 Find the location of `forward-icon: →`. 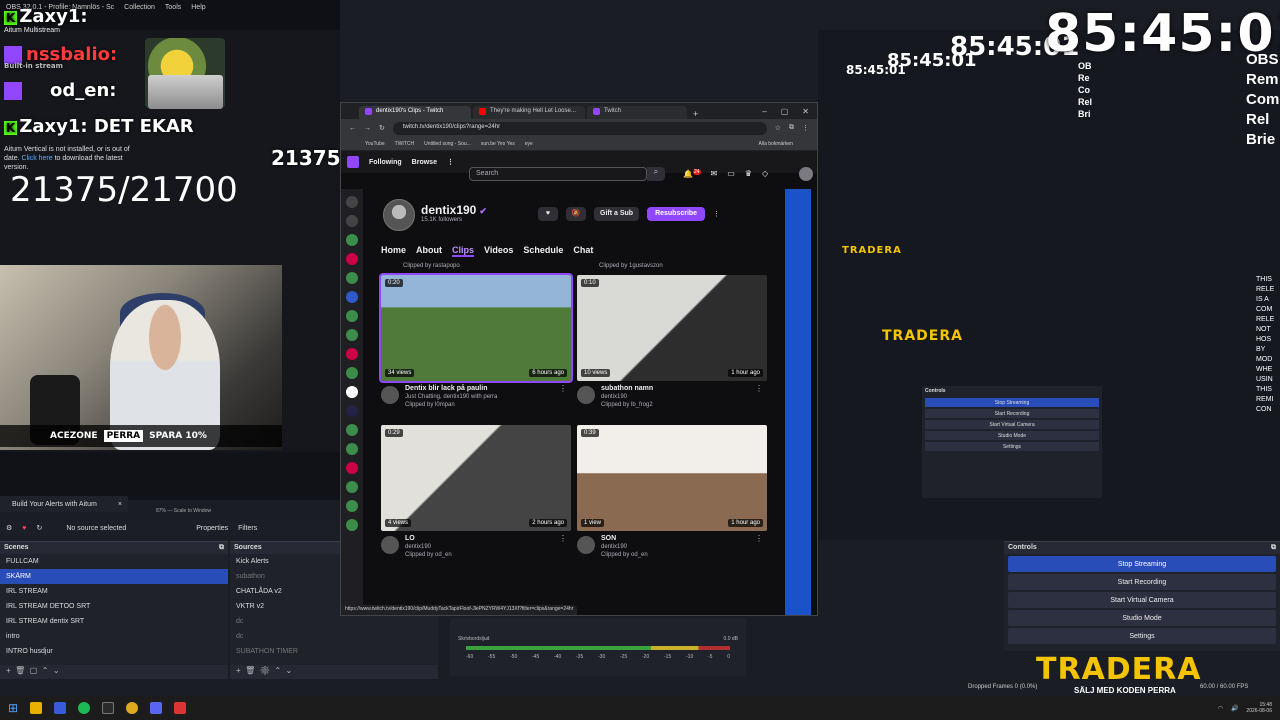

forward-icon: → is located at coordinates (367, 128).